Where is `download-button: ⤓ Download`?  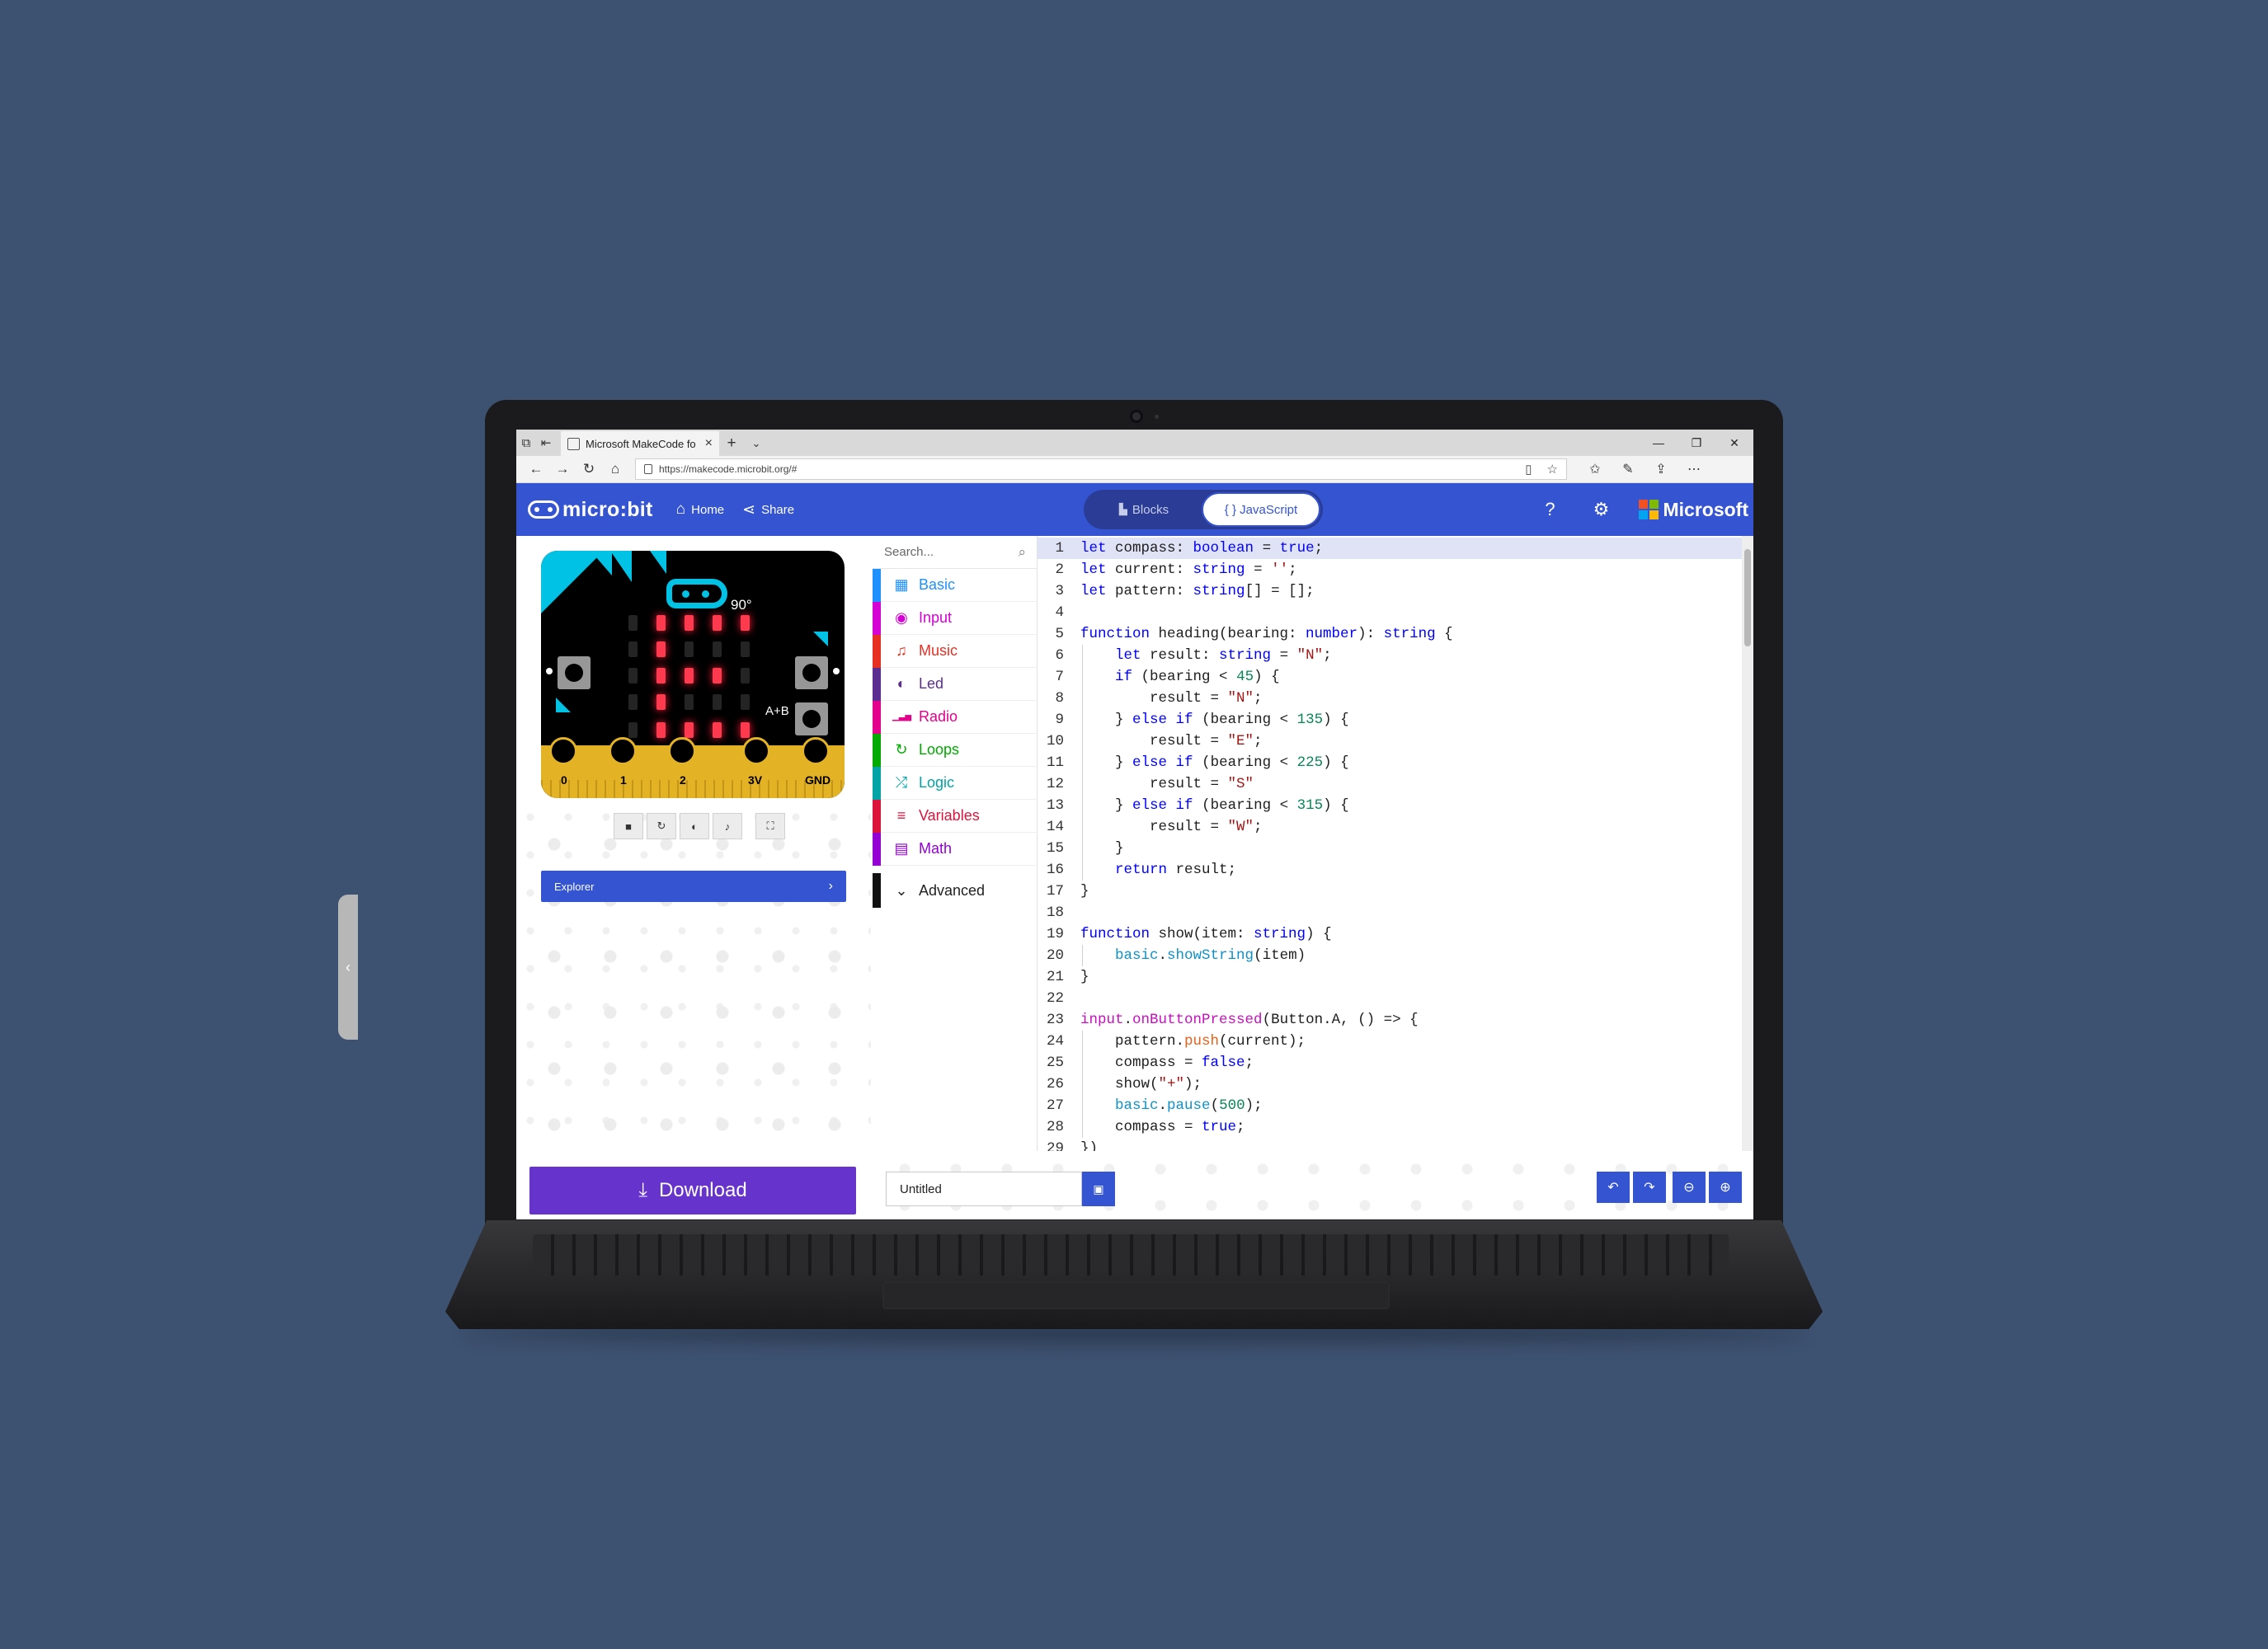
download-button: ⤓ Download is located at coordinates (692, 1190).